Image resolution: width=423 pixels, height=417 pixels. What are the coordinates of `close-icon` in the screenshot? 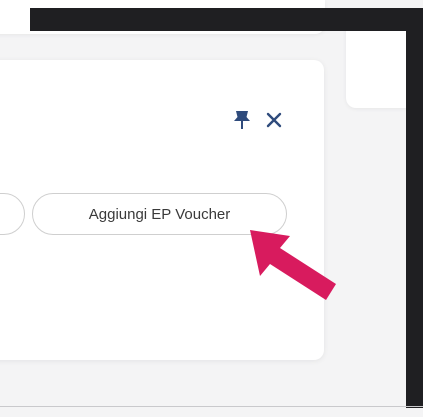 It's located at (274, 120).